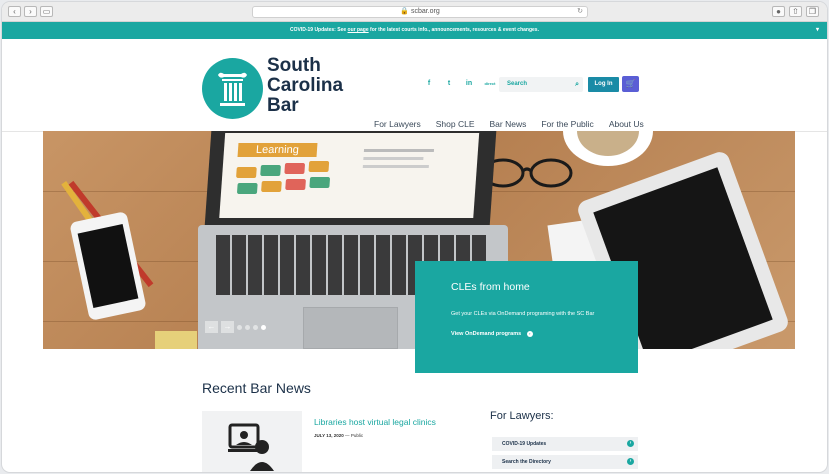  What do you see at coordinates (277, 150) in the screenshot?
I see `screen-title: Learning` at bounding box center [277, 150].